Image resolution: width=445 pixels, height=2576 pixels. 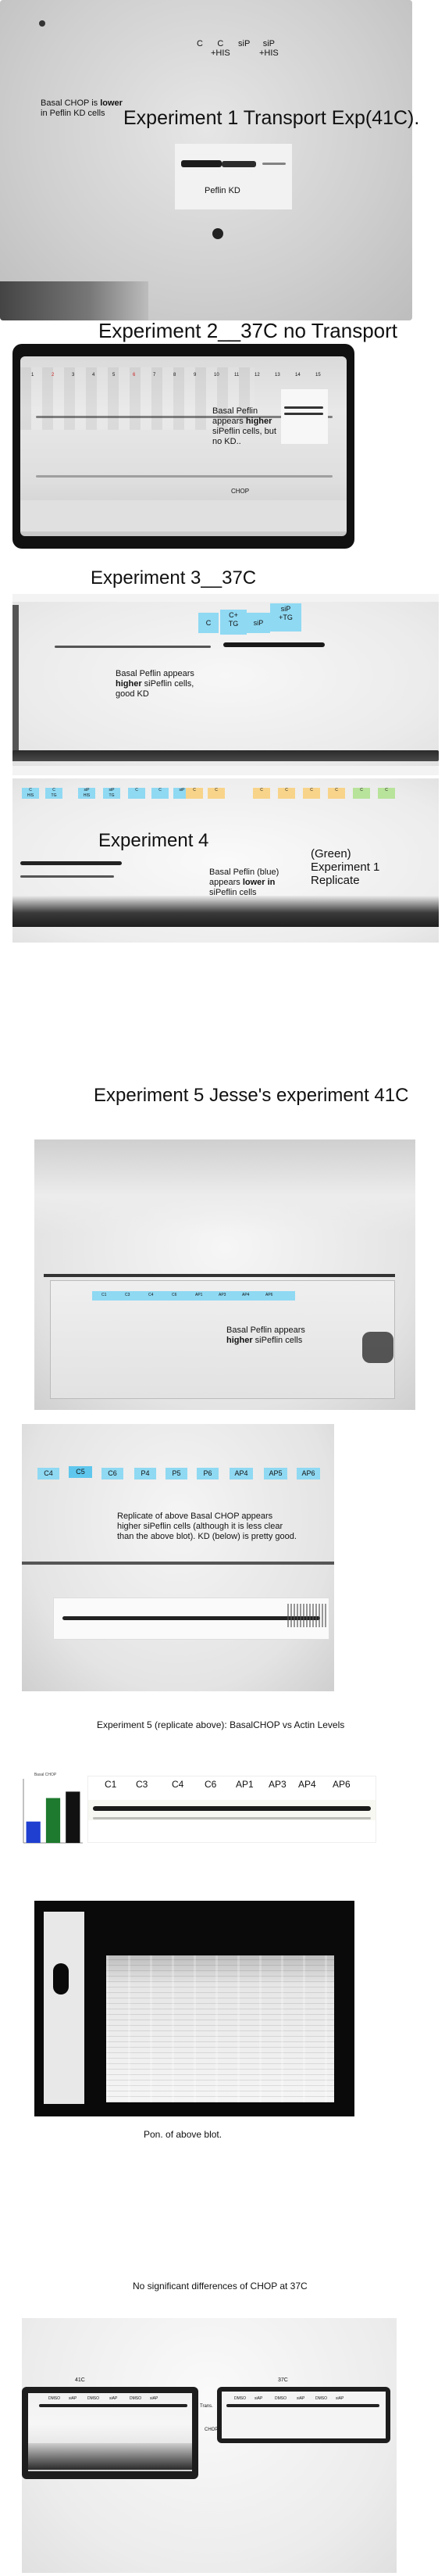 What do you see at coordinates (222, 1295) in the screenshot?
I see `exp5-strip-label: AP3` at bounding box center [222, 1295].